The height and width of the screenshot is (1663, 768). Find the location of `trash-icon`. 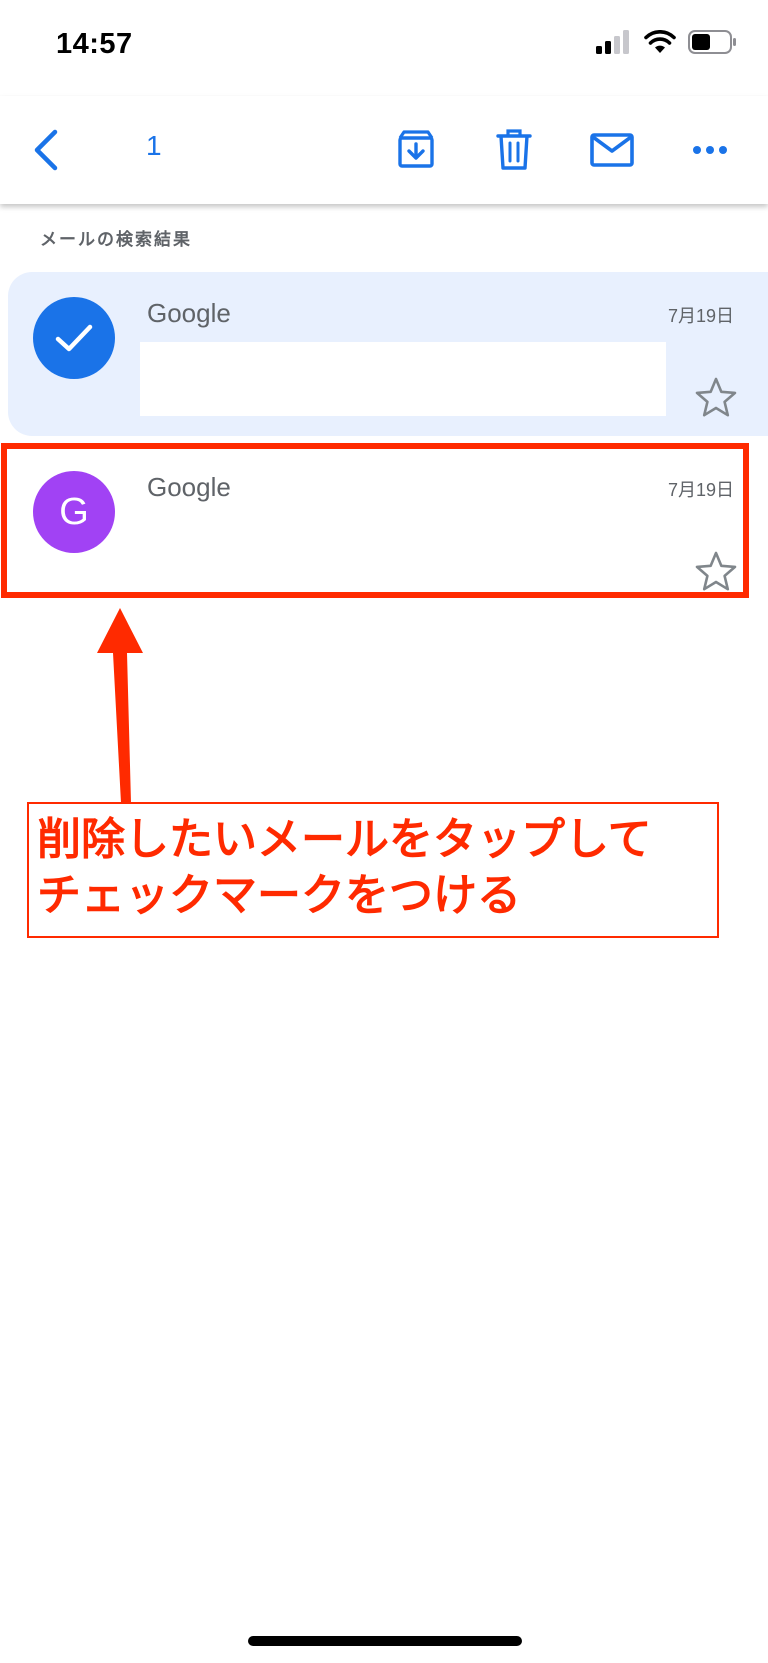

trash-icon is located at coordinates (514, 149).